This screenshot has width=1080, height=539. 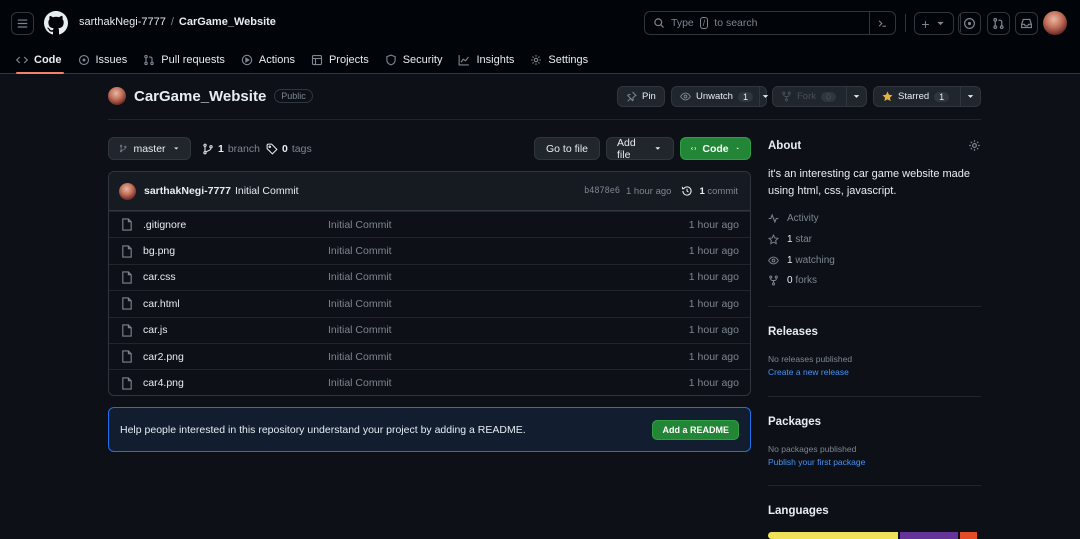 What do you see at coordinates (1055, 23) in the screenshot?
I see `user-avatar` at bounding box center [1055, 23].